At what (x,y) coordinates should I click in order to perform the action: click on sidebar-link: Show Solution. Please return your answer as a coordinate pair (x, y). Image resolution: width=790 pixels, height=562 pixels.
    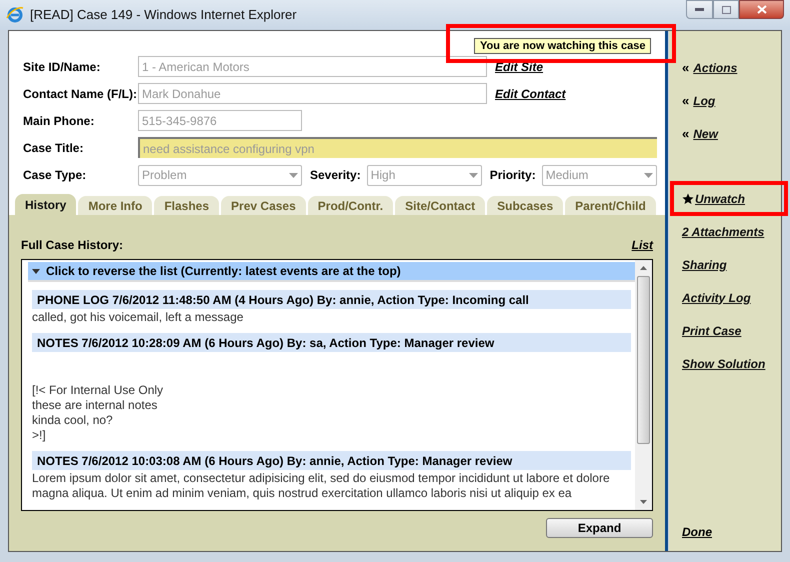
    Looking at the image, I should click on (724, 363).